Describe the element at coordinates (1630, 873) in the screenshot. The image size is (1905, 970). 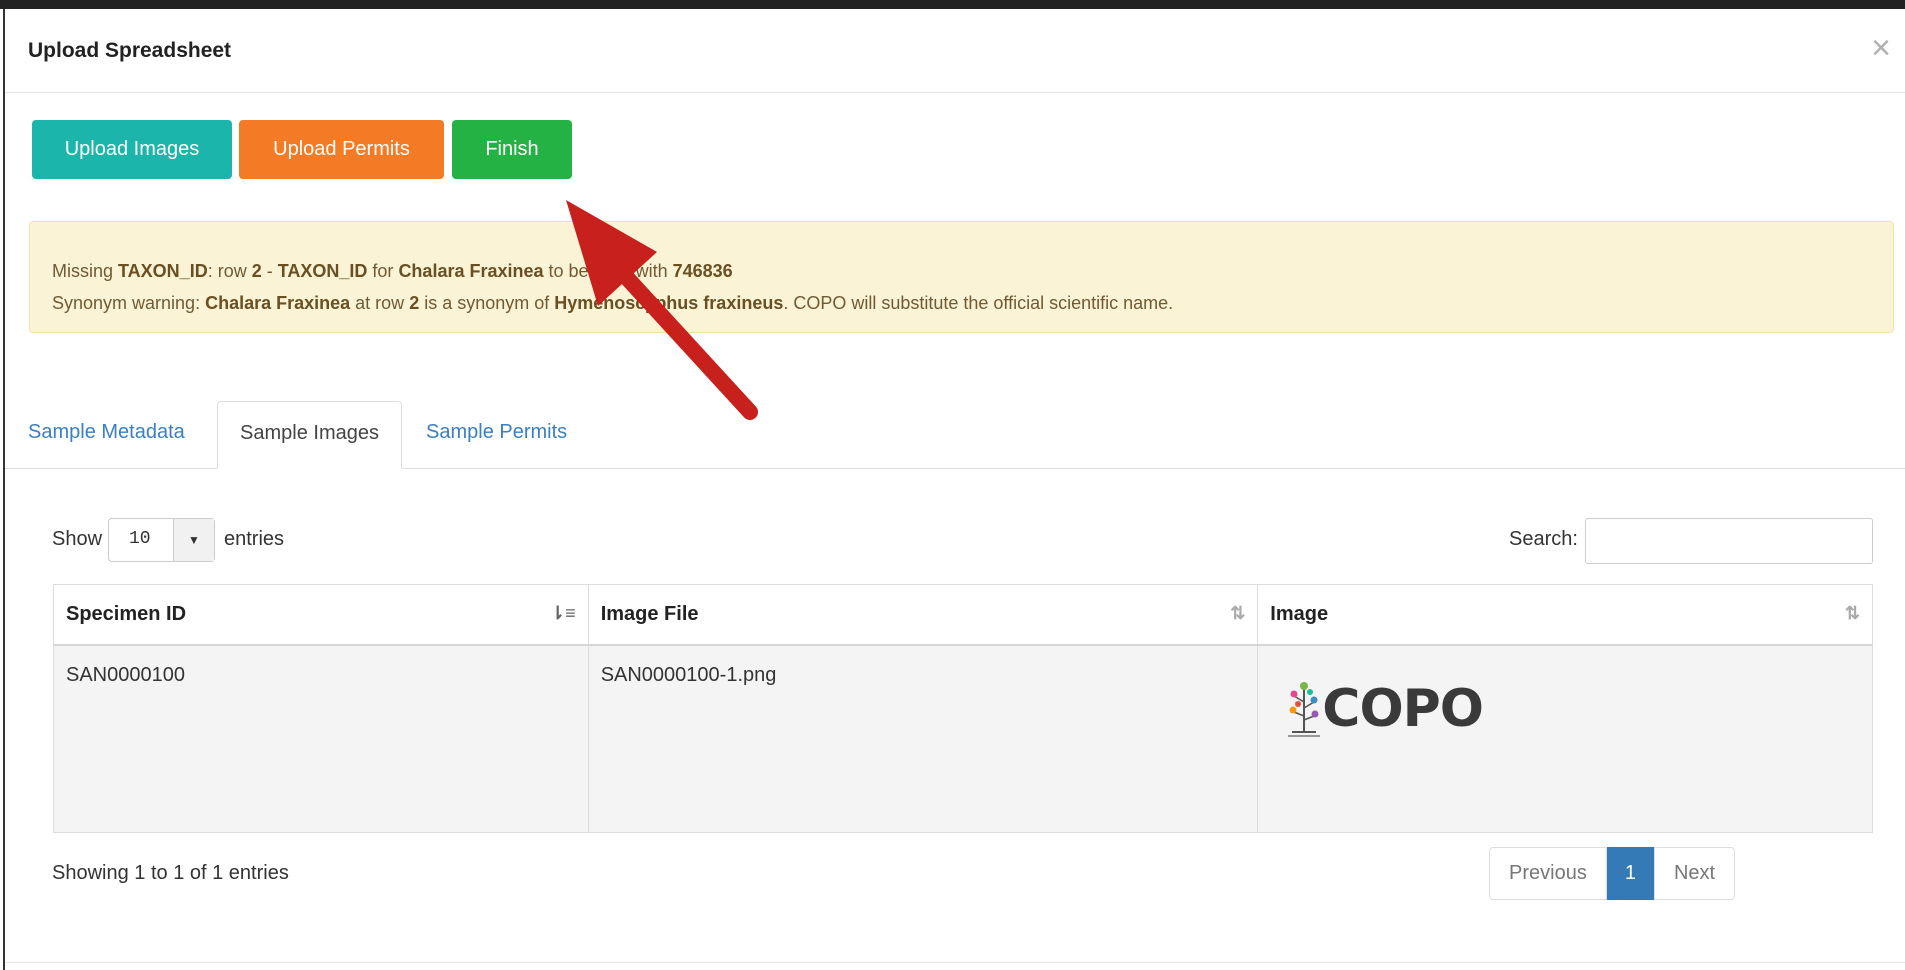
I see `page-1-button: 1` at that location.